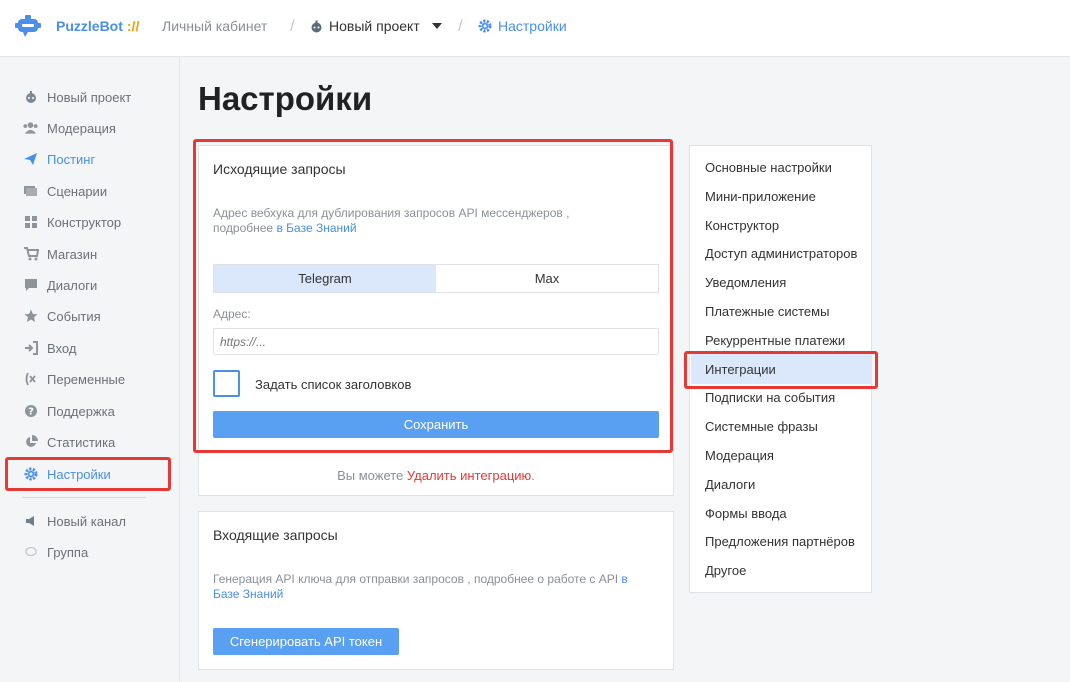  Describe the element at coordinates (84, 222) in the screenshot. I see `sidebar-item-label: Конструктор` at that location.